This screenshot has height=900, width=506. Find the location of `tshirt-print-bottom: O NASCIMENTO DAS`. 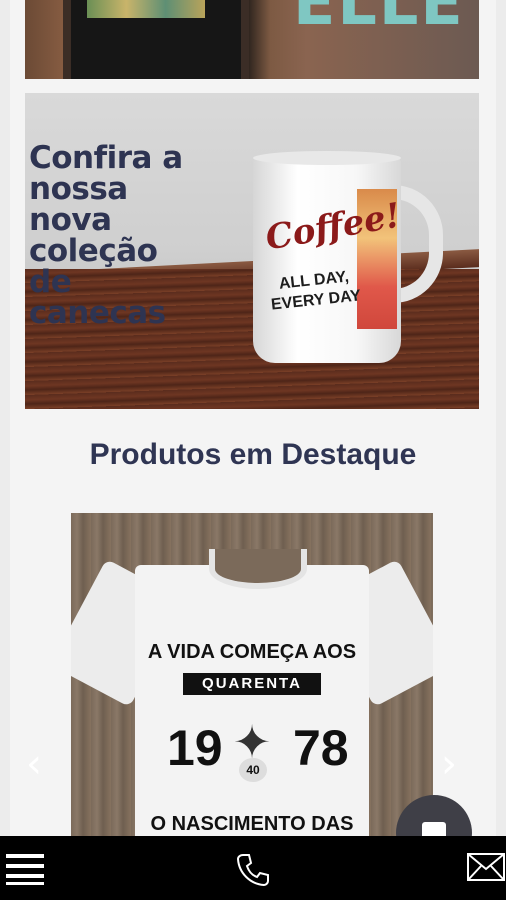

tshirt-print-bottom: O NASCIMENTO DAS is located at coordinates (252, 824).